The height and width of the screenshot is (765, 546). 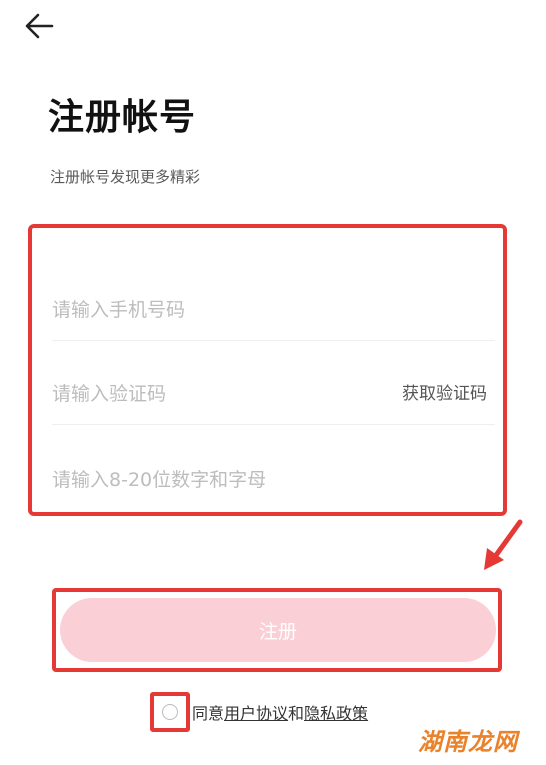 What do you see at coordinates (336, 713) in the screenshot?
I see `privacy-policy-link: 隐私政策` at bounding box center [336, 713].